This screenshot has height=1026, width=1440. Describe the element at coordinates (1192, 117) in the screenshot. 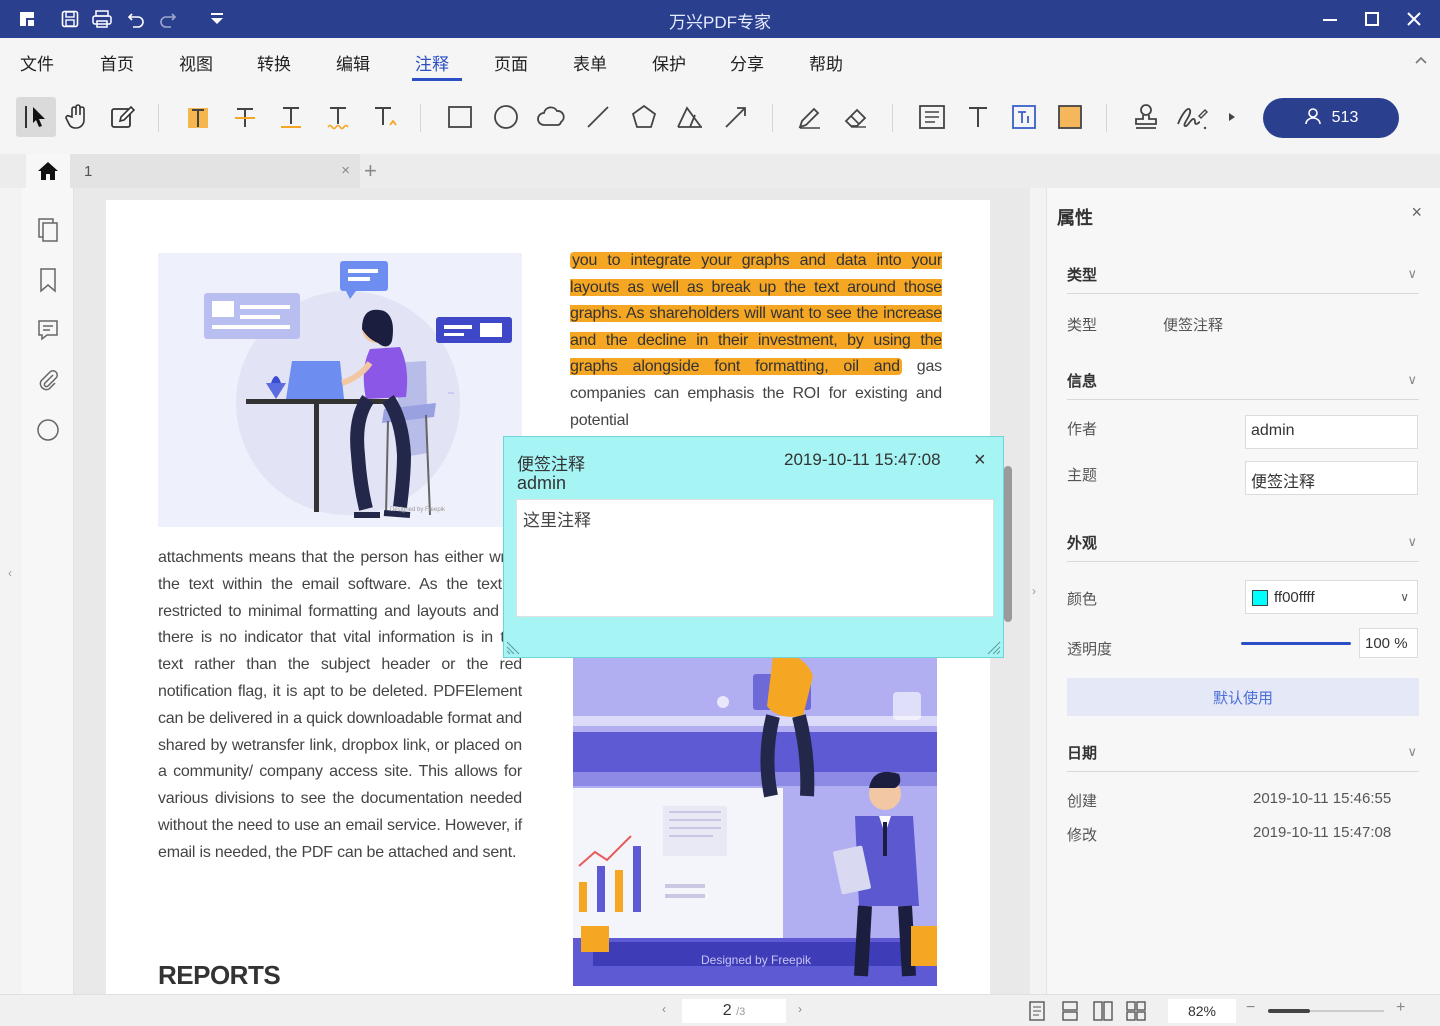

I see `signature-tool-icon` at that location.